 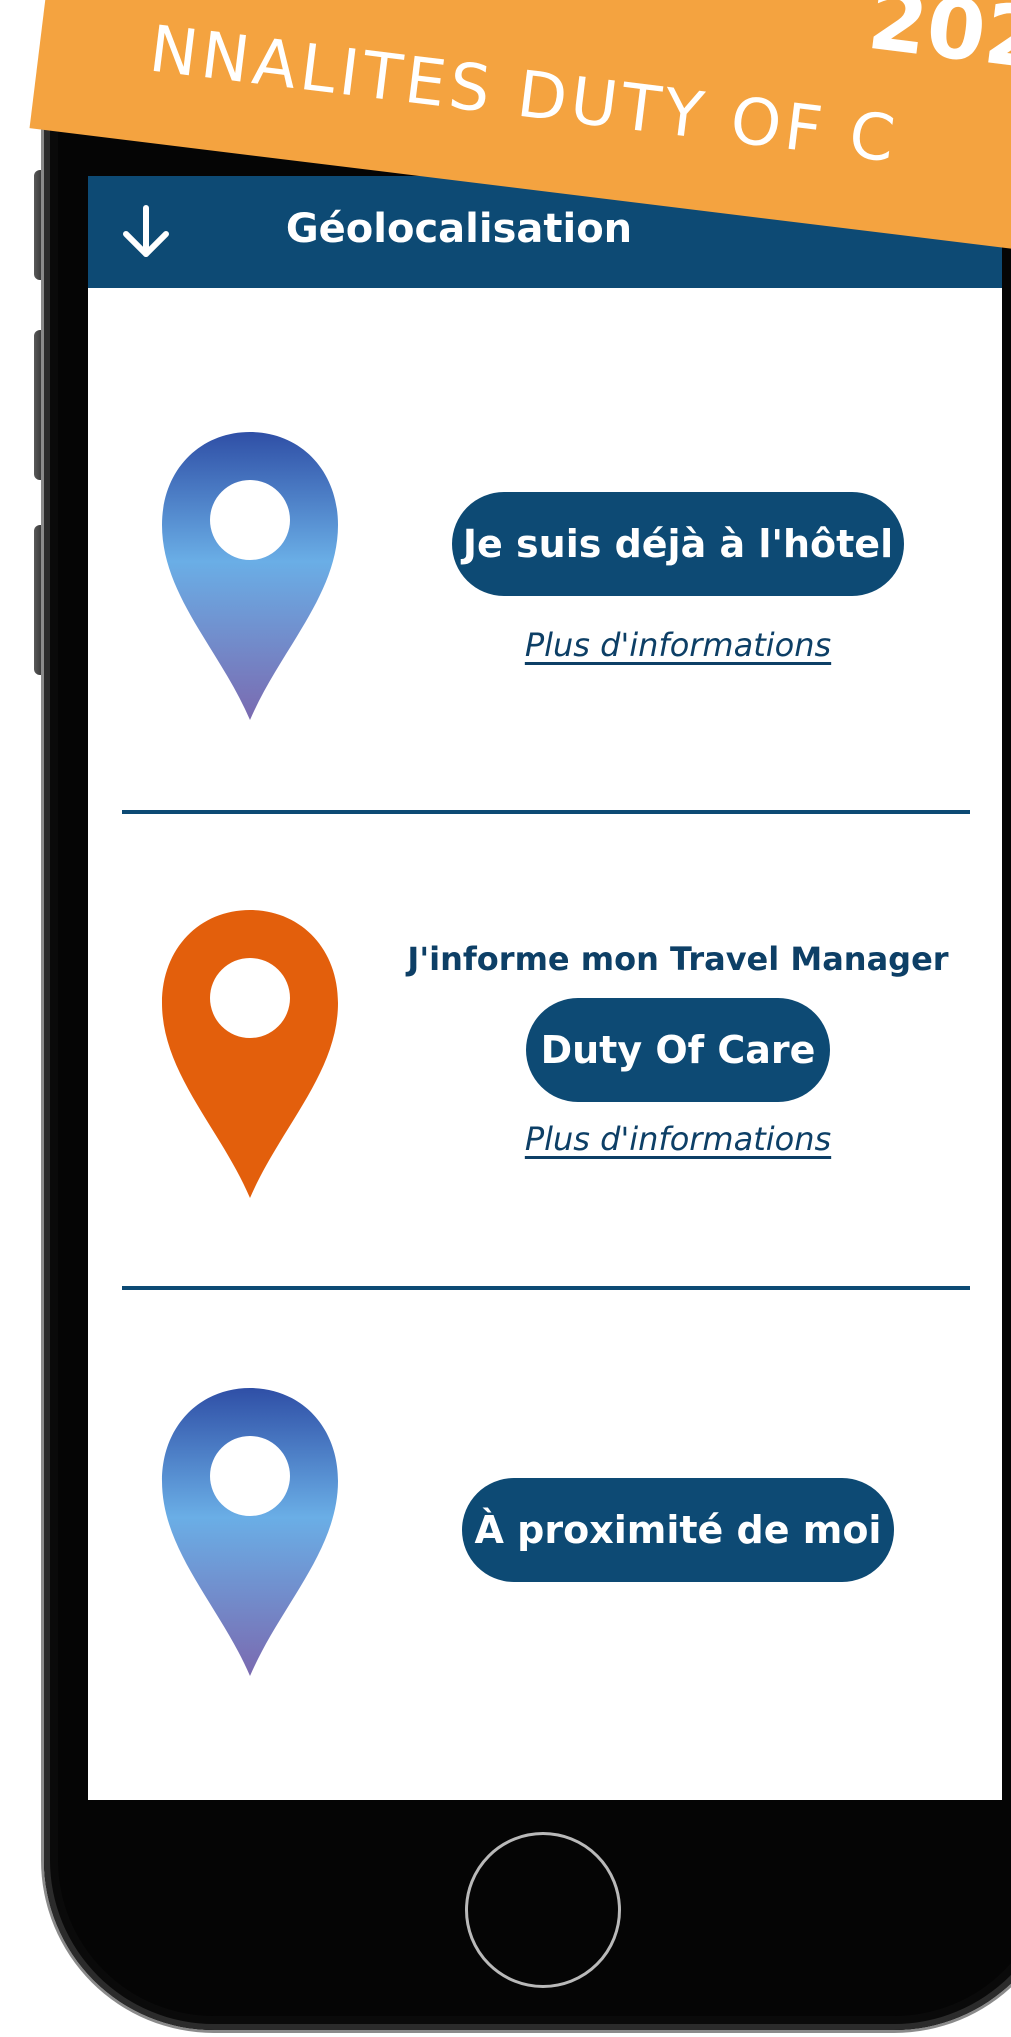 I want to click on banner-year: 2020, so click(x=937, y=48).